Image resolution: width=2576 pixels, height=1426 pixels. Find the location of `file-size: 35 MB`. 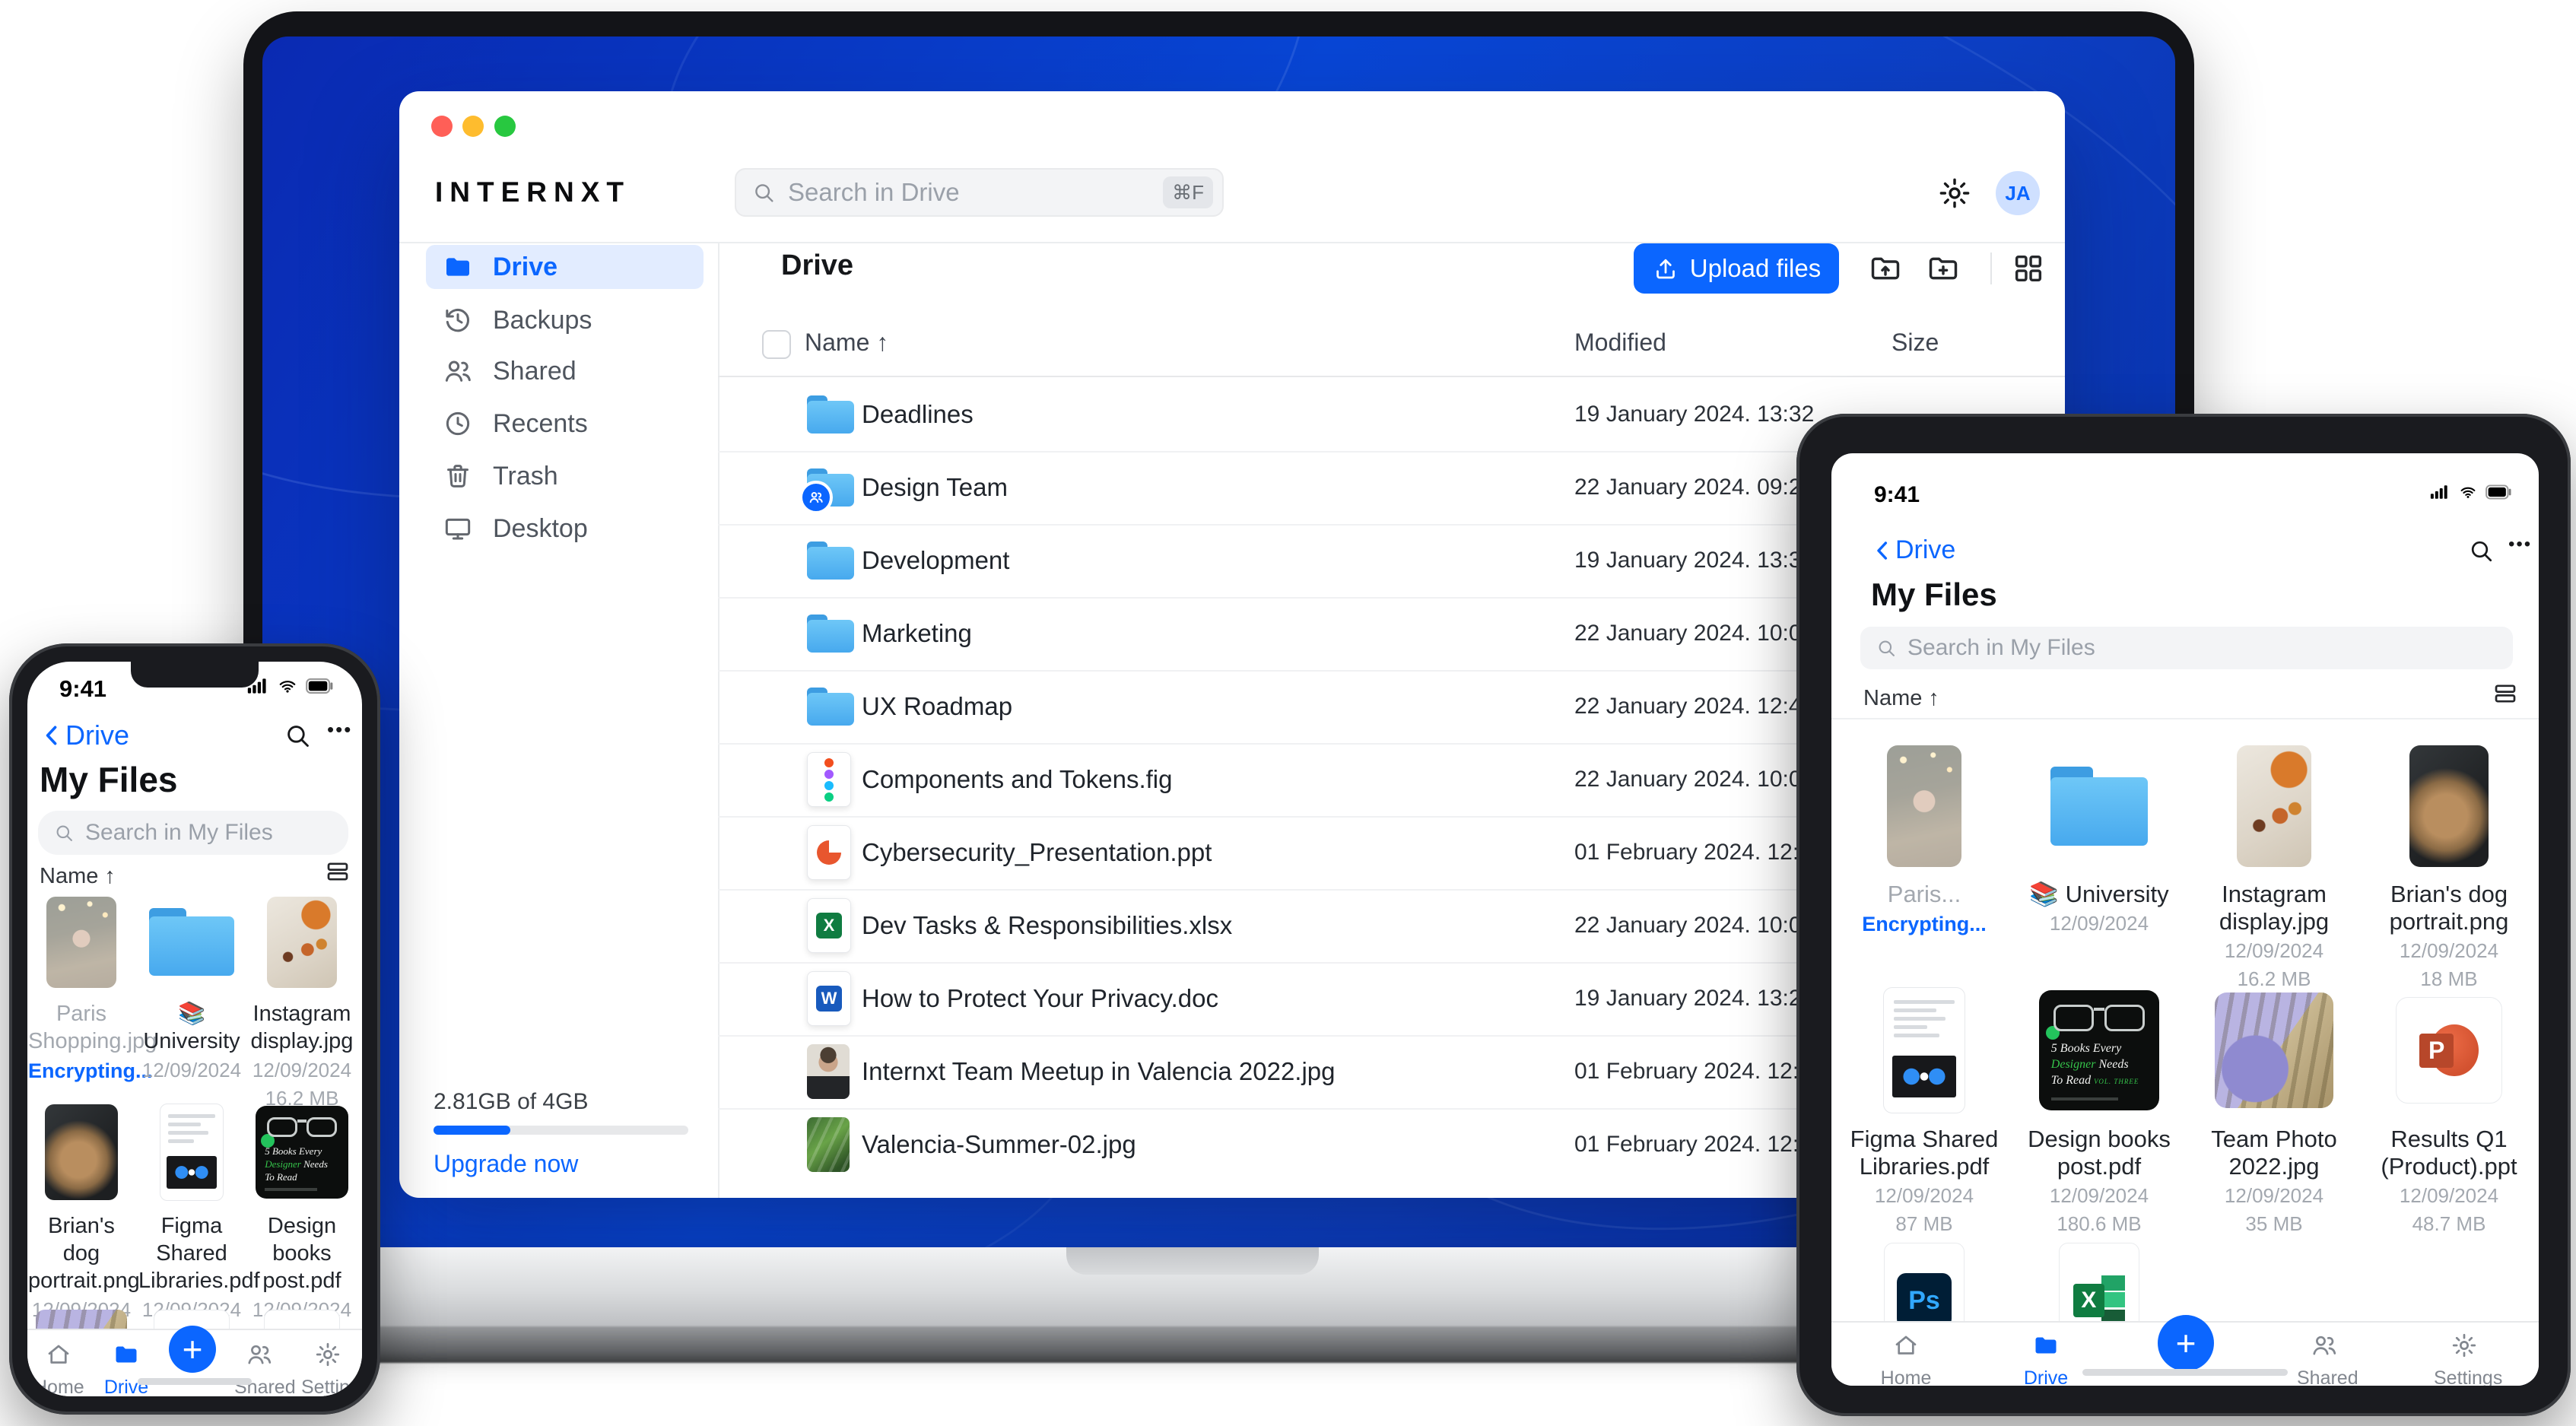

file-size: 35 MB is located at coordinates (2274, 1223).